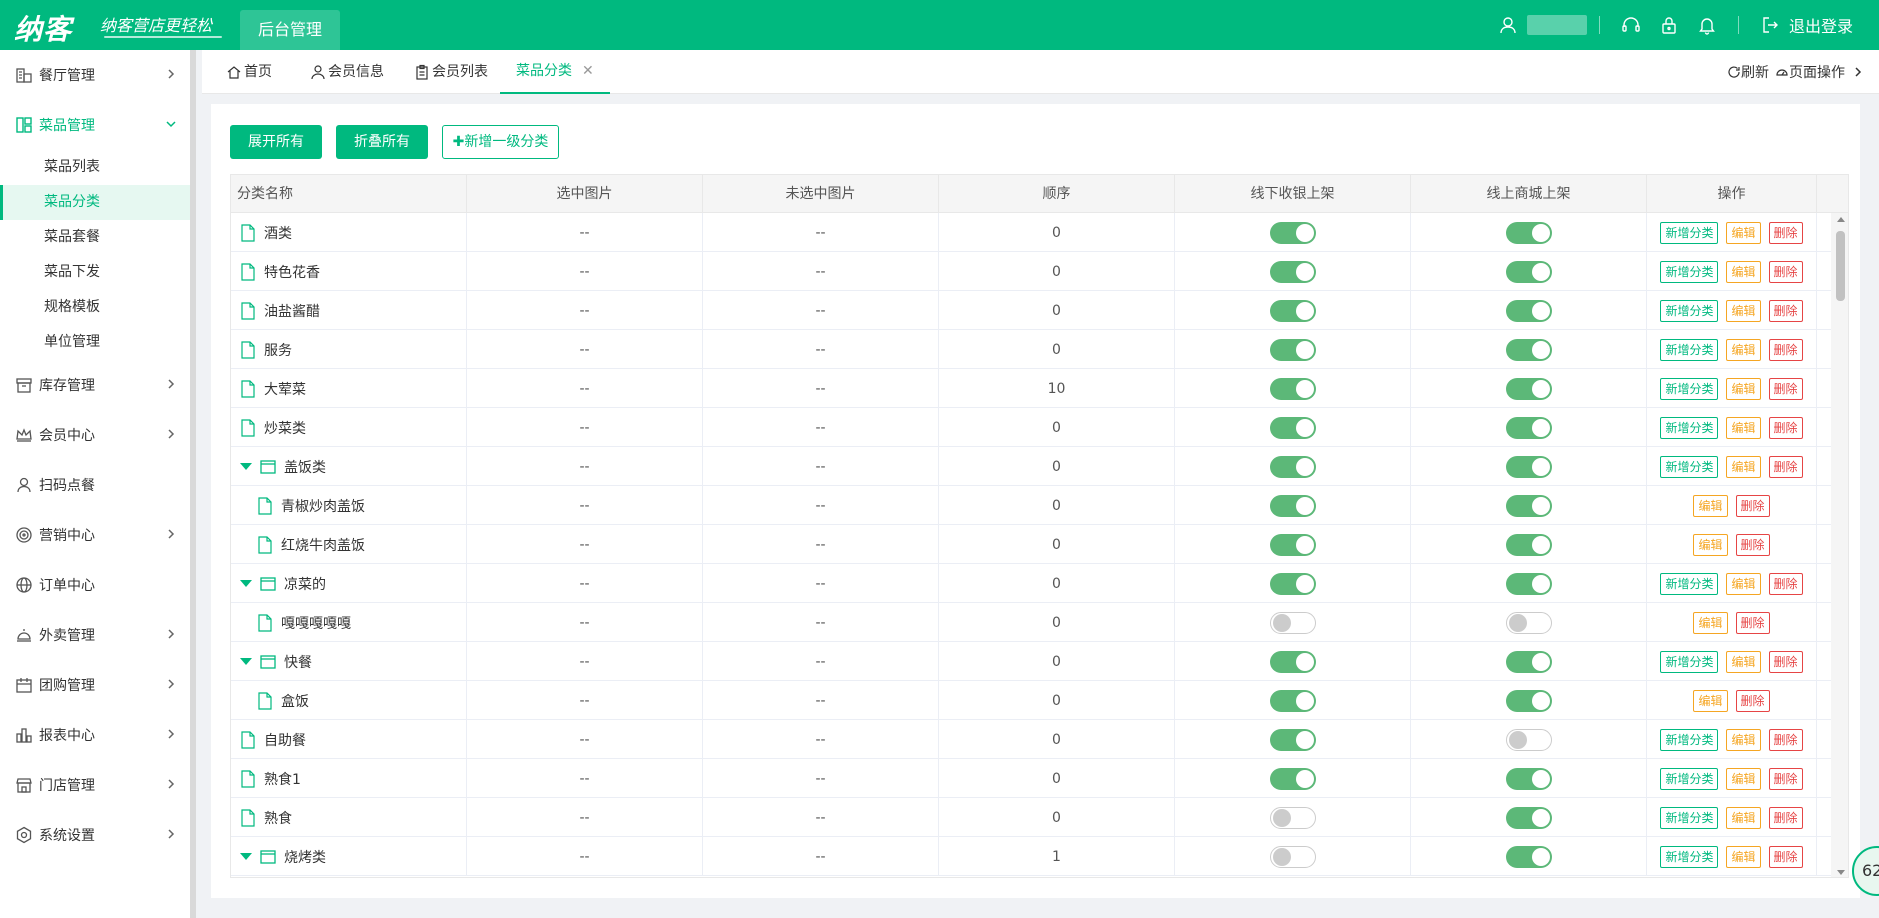 Image resolution: width=1879 pixels, height=918 pixels. What do you see at coordinates (1669, 25) in the screenshot?
I see `lock-icon` at bounding box center [1669, 25].